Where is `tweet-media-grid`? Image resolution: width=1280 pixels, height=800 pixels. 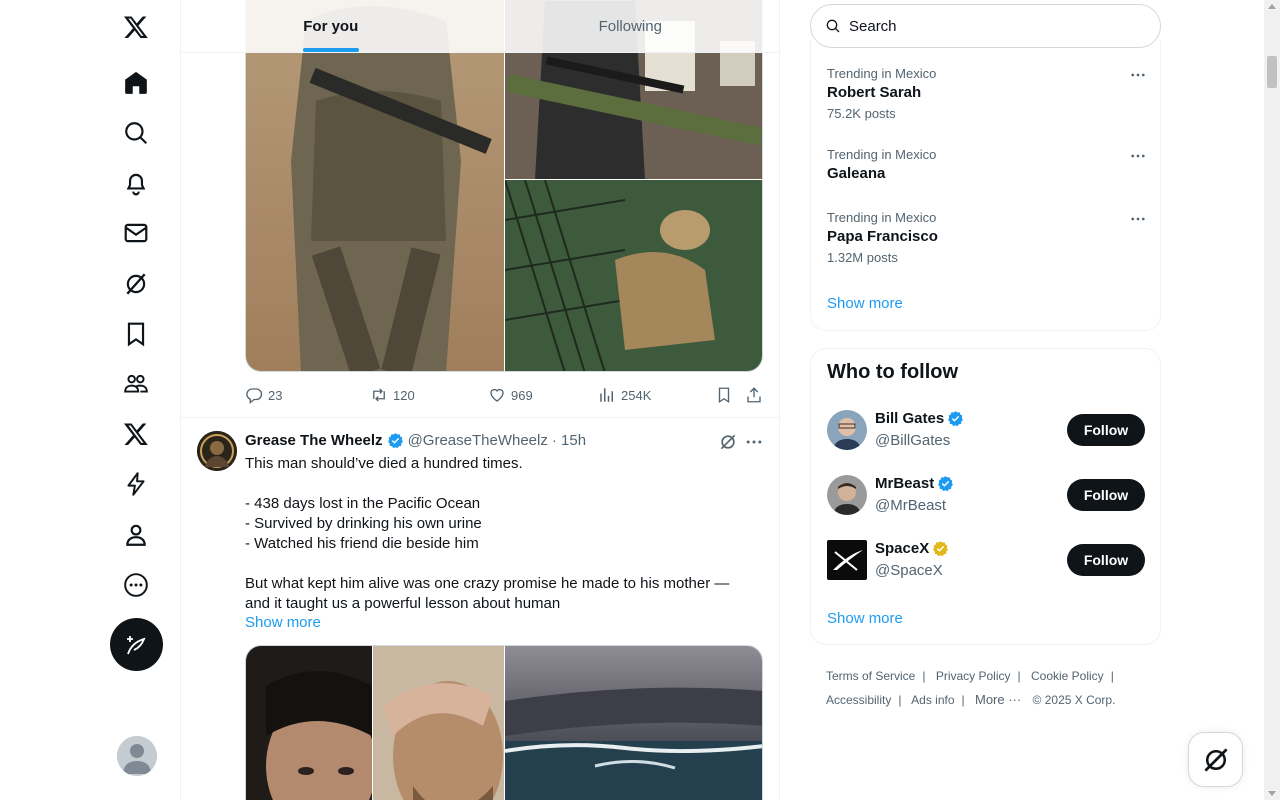 tweet-media-grid is located at coordinates (504, 722).